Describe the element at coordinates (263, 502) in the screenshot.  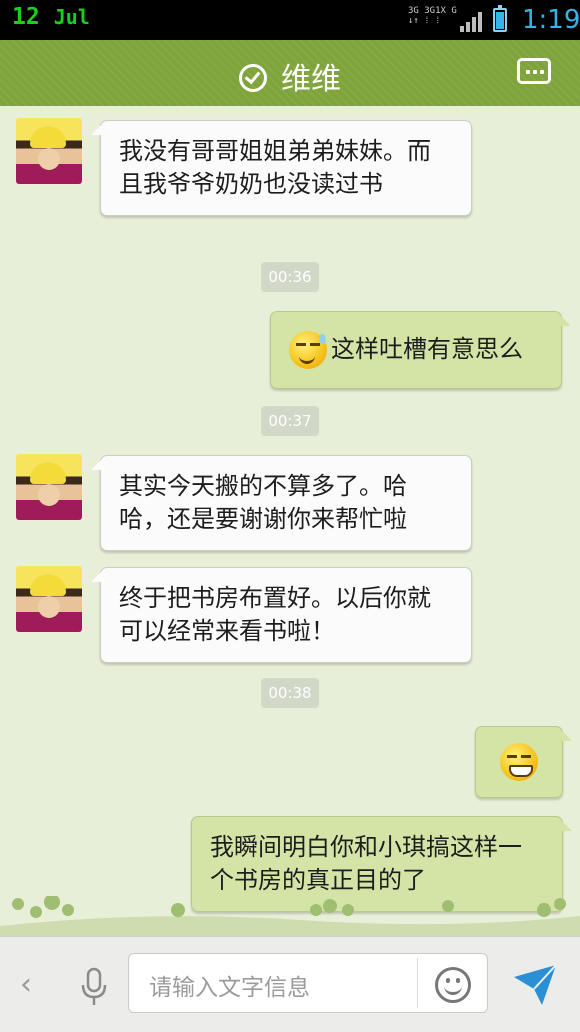
I see `message-text: 其实今天搬的不算多了。哈哈，还是要谢谢你来帮忙啦` at that location.